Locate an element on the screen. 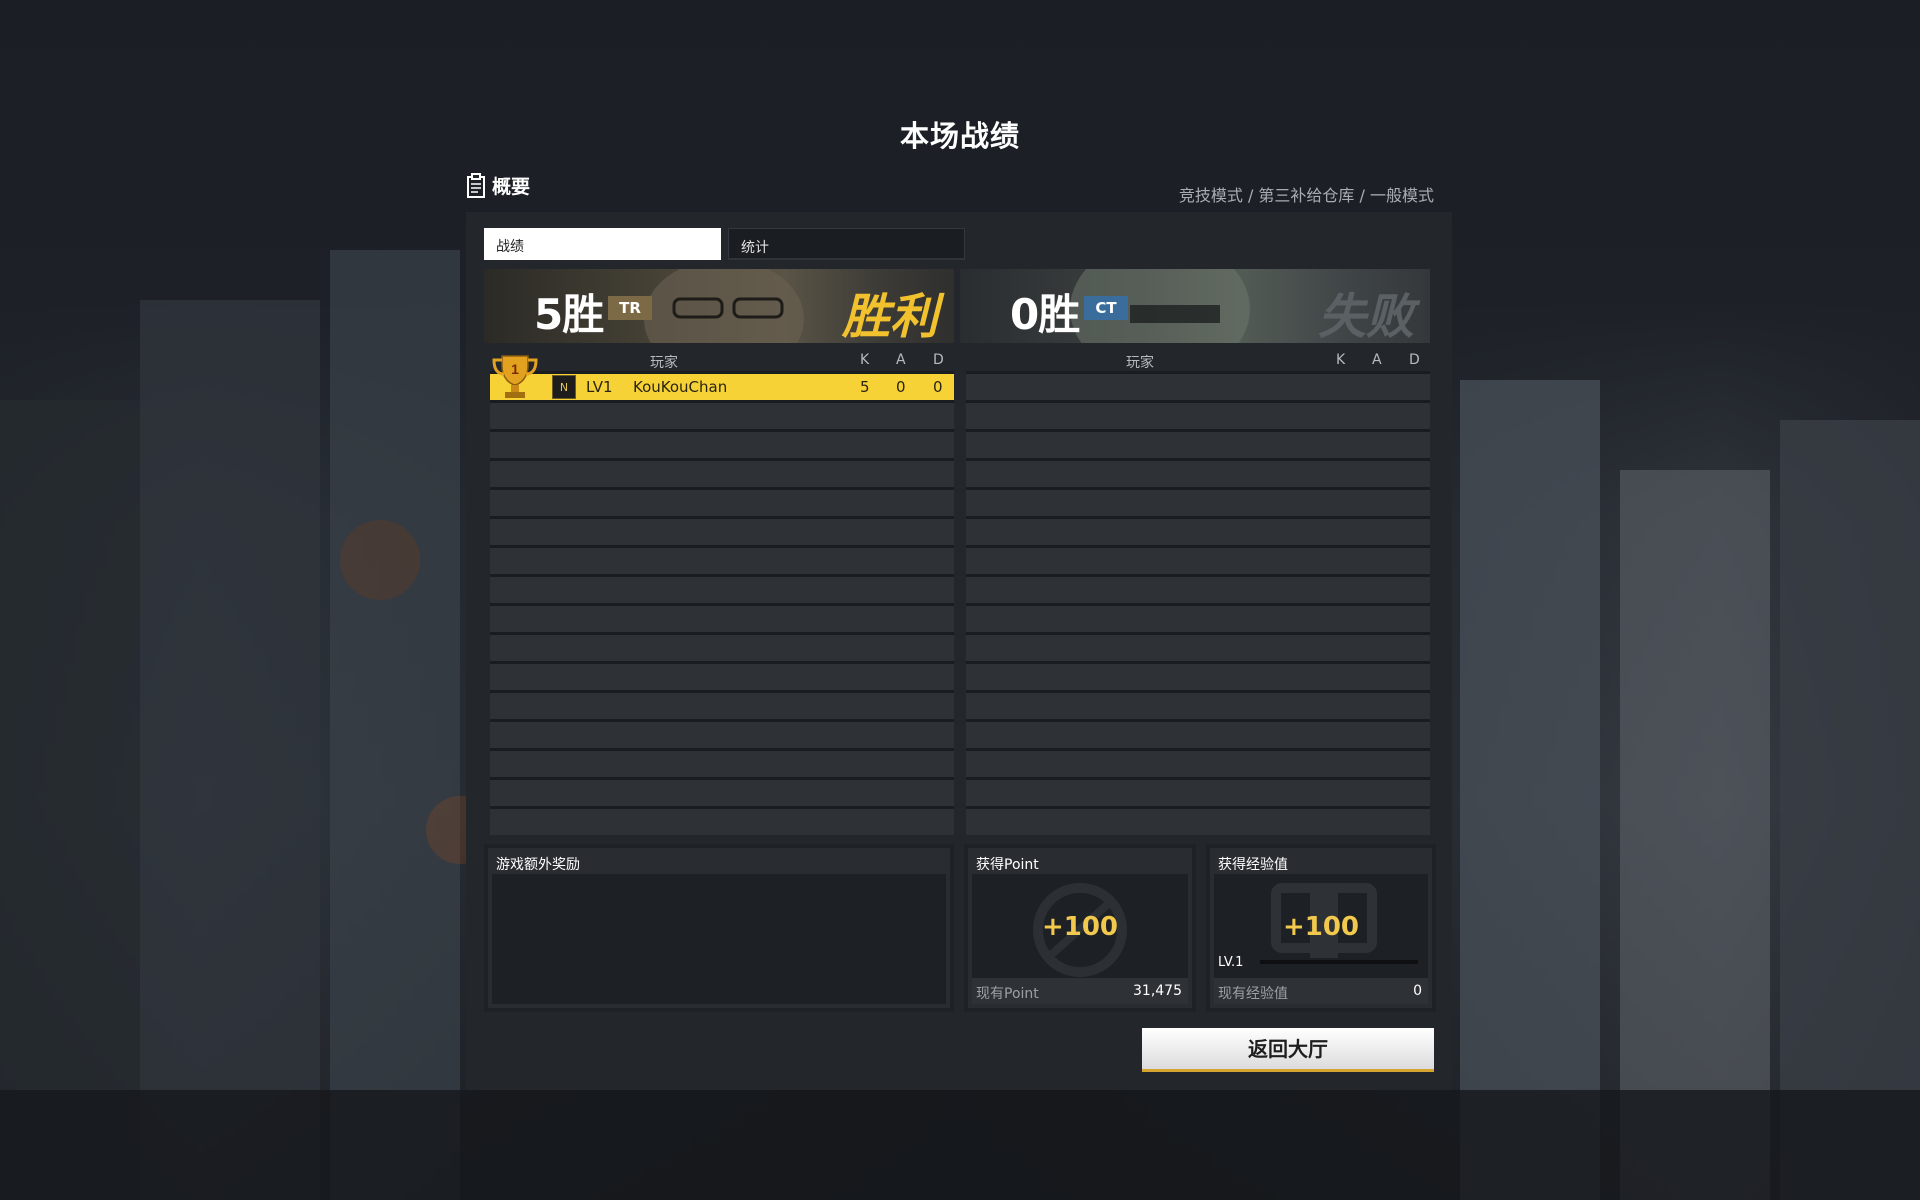  rank-icon: N is located at coordinates (564, 387).